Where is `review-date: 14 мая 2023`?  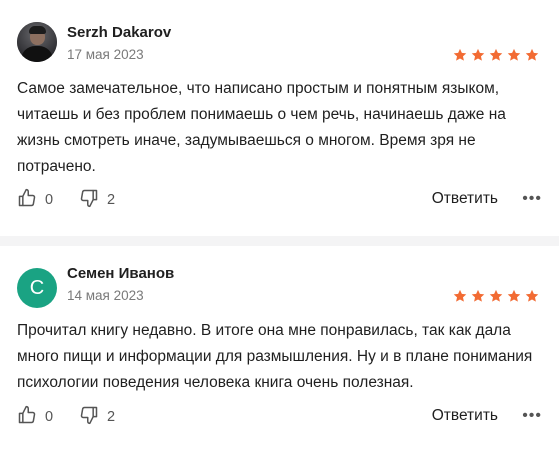
review-date: 14 мая 2023 is located at coordinates (105, 295).